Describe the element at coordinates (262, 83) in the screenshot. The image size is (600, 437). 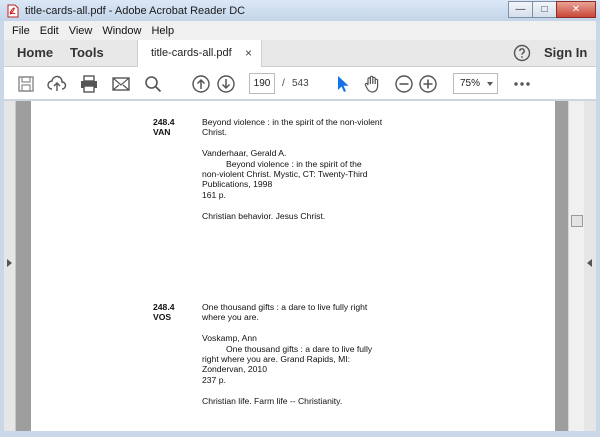
I see `current-page-input: 190` at that location.